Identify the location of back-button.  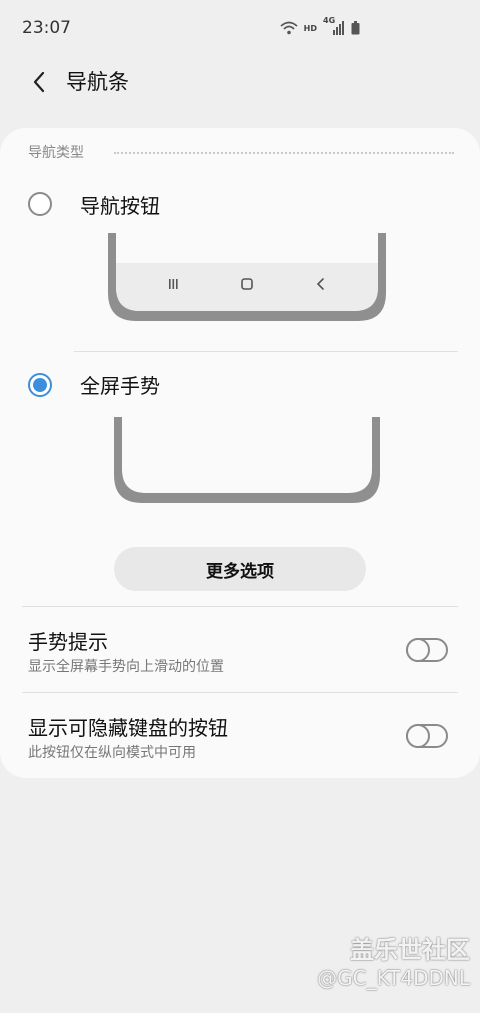
(39, 82).